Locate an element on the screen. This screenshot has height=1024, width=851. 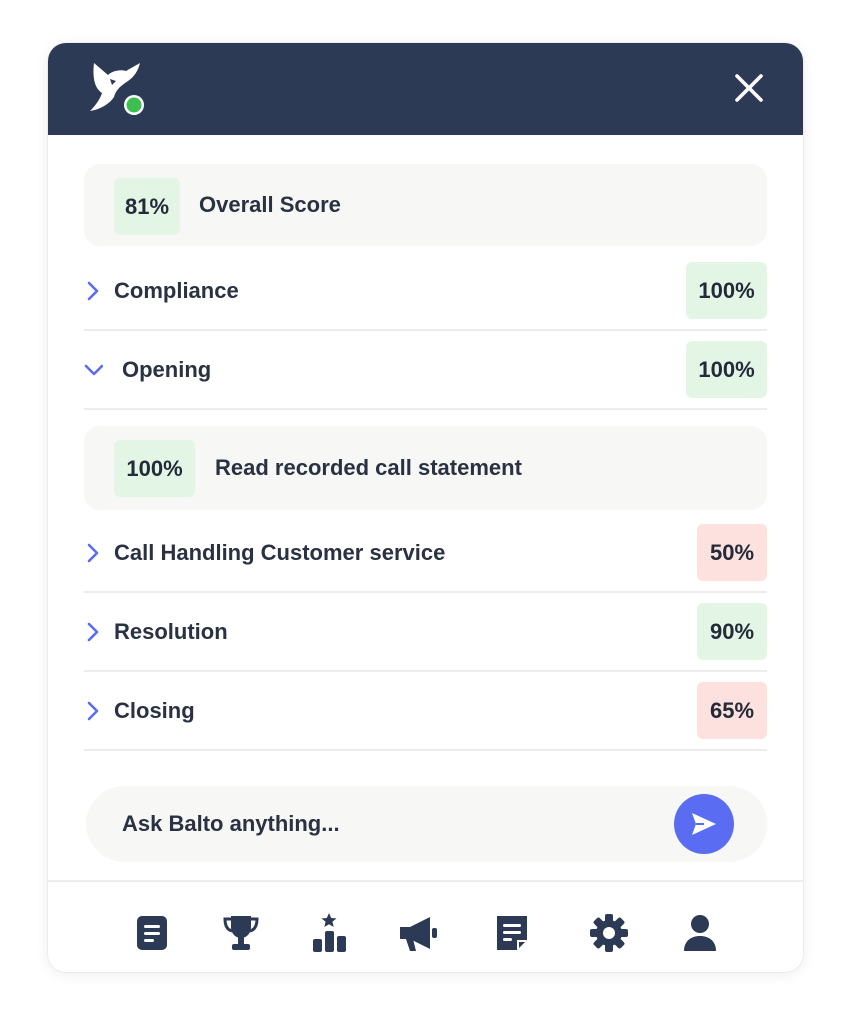
overall-score-card: 81% Overall Score is located at coordinates (425, 205).